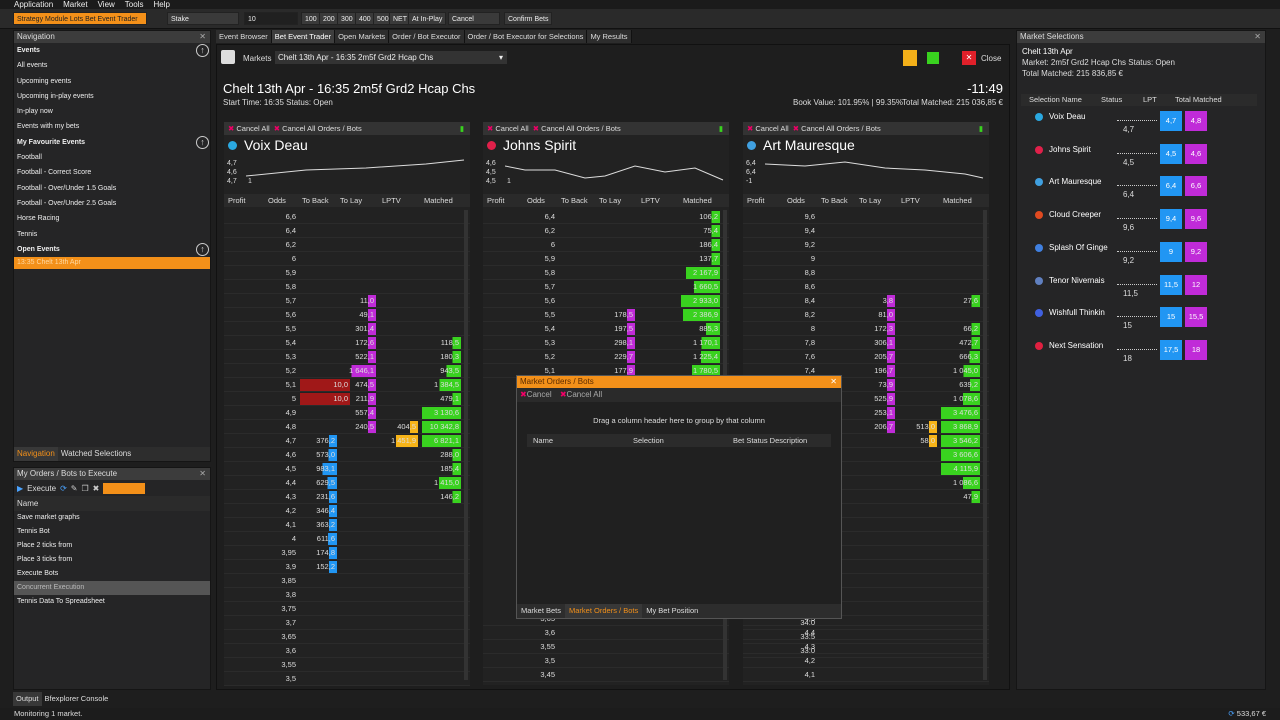 The image size is (1280, 720). What do you see at coordinates (279, 651) in the screenshot?
I see `odds-cell: 3,6` at bounding box center [279, 651].